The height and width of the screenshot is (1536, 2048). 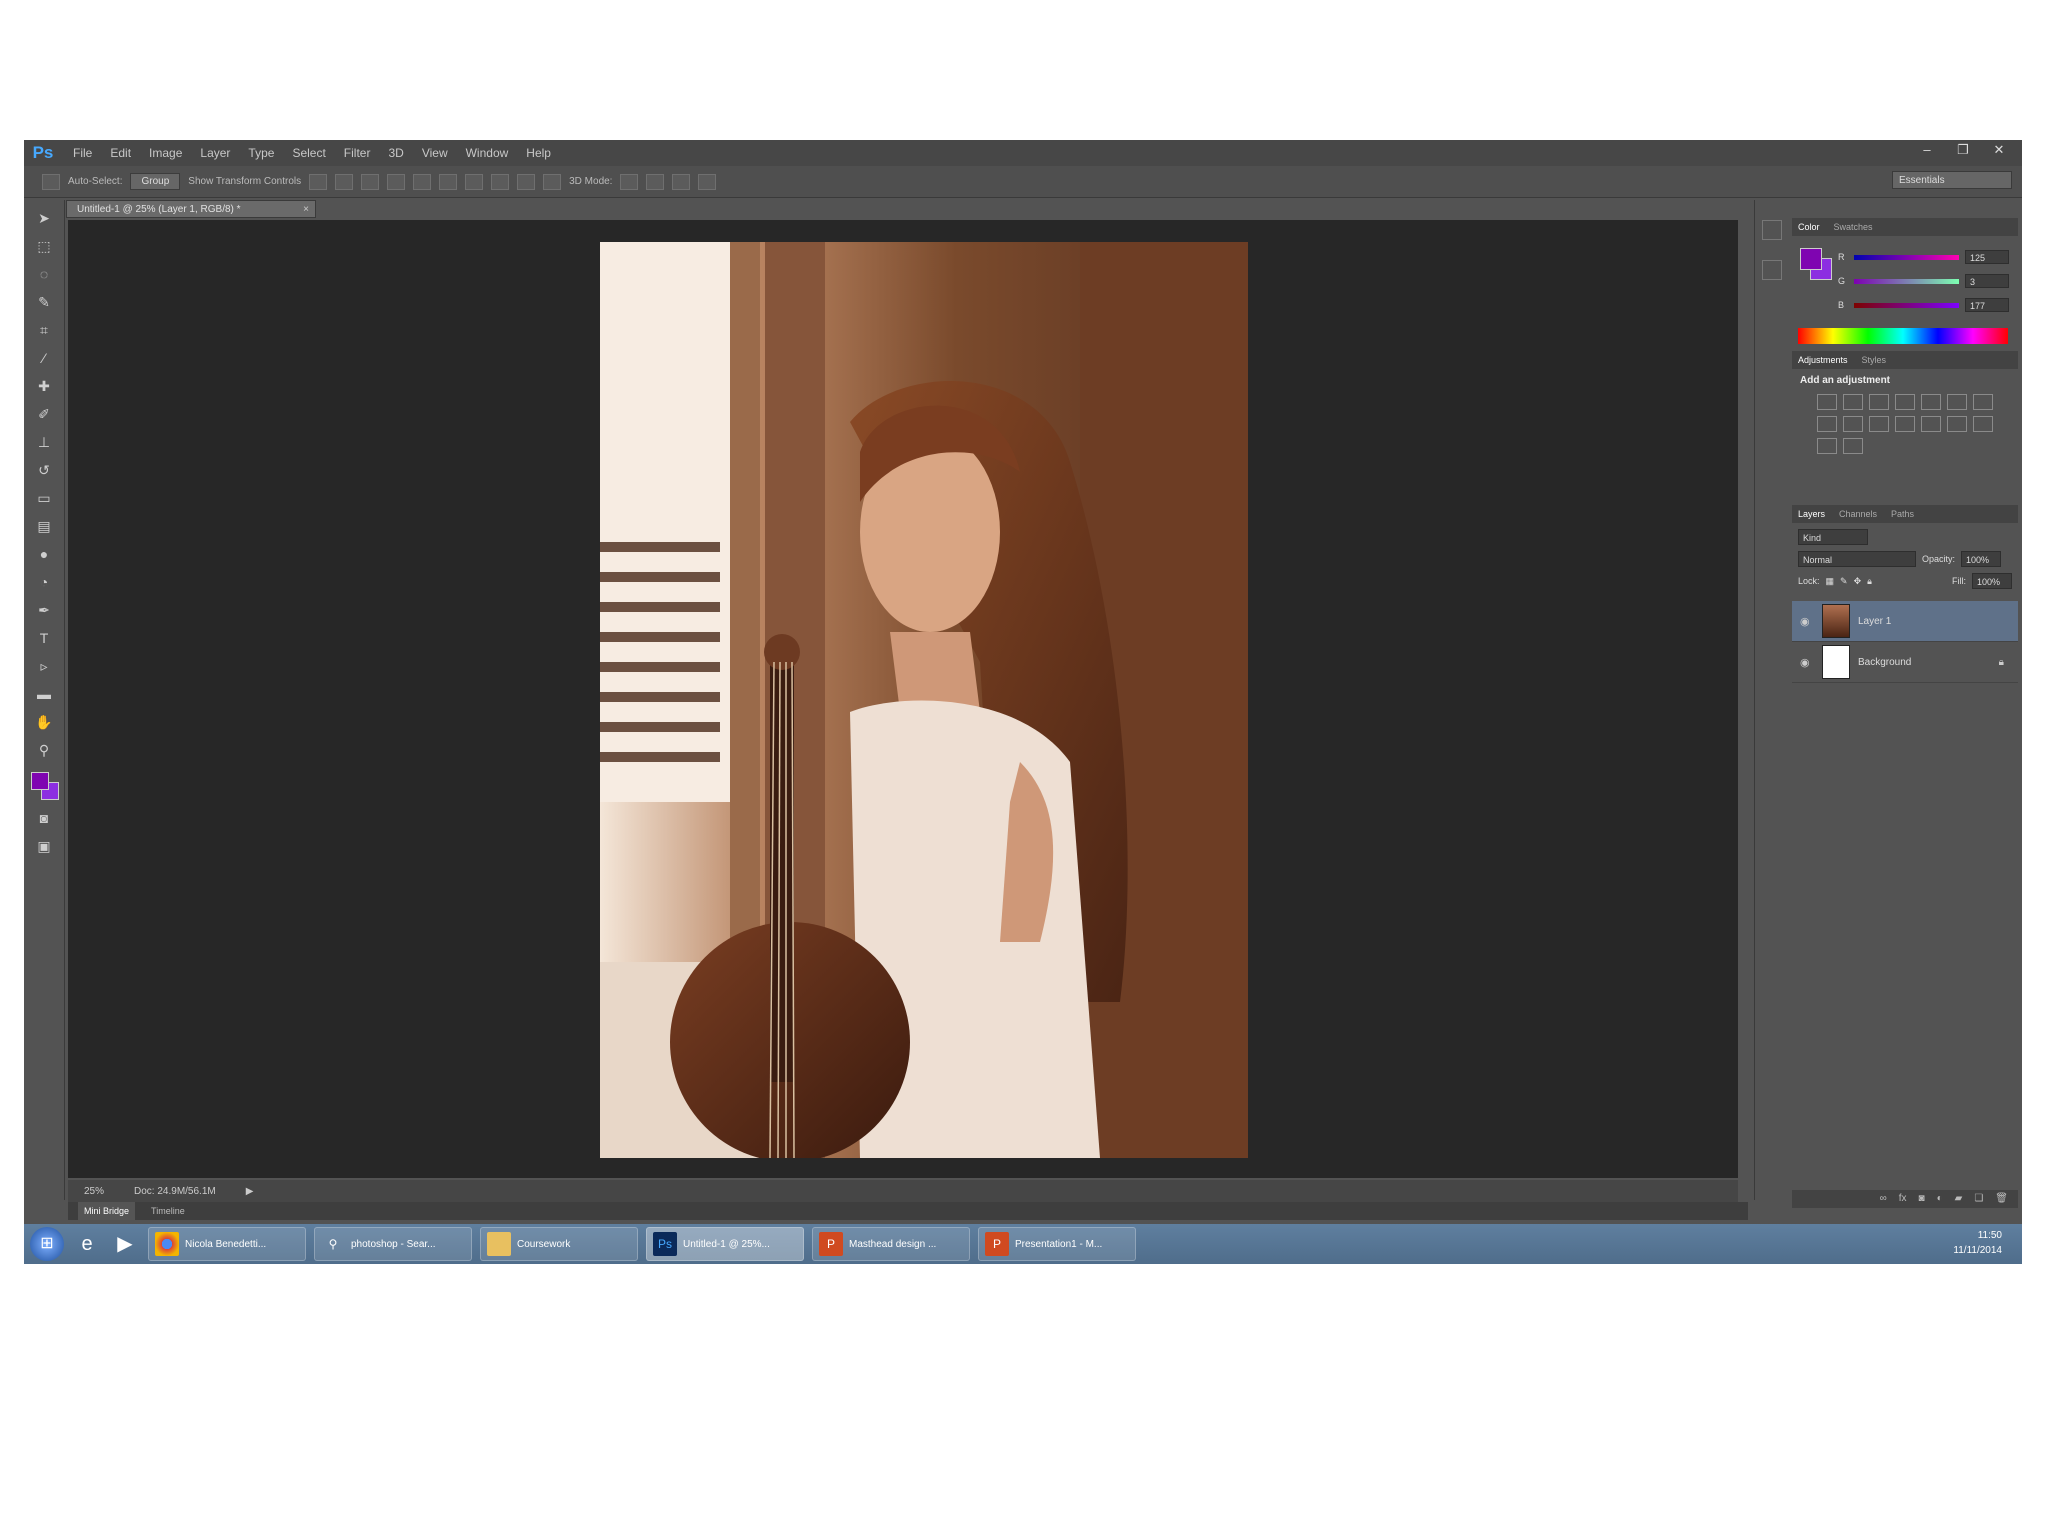 I want to click on close-tab-icon: ×, so click(x=306, y=210).